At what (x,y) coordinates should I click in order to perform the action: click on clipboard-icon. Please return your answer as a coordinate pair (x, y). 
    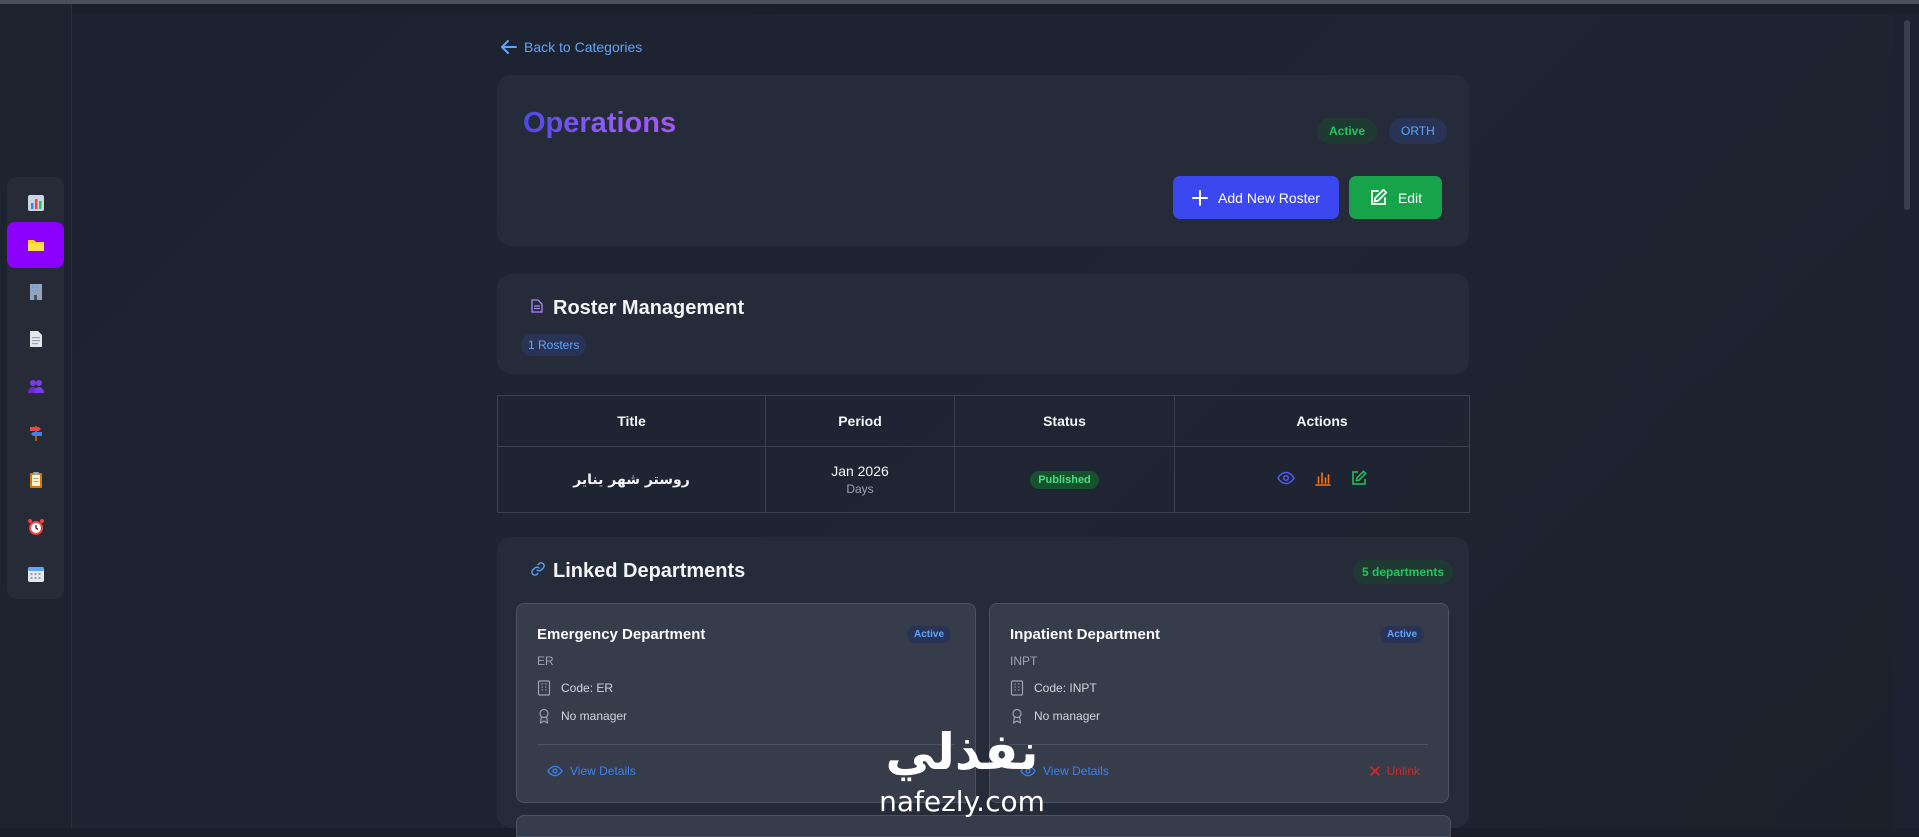
    Looking at the image, I should click on (35, 480).